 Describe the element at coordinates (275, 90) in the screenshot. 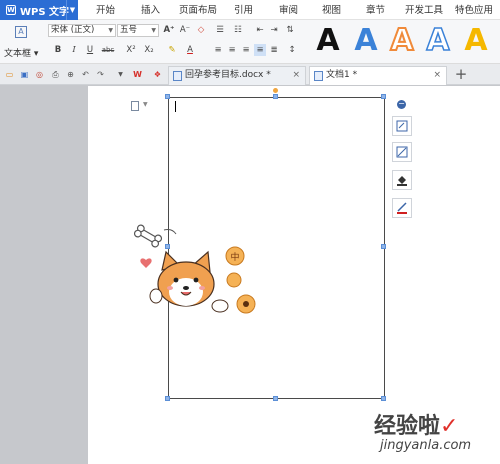

I see `rotate-handle` at that location.